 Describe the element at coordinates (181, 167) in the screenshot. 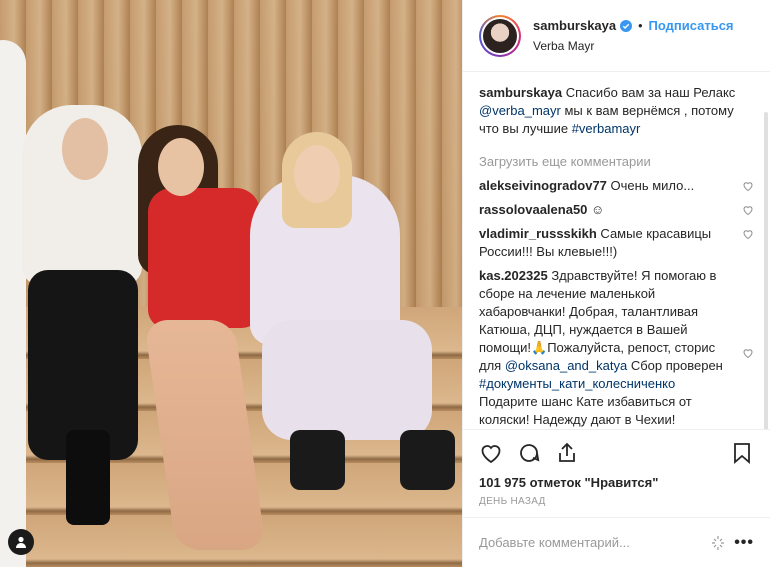

I see `person-middle-face` at that location.